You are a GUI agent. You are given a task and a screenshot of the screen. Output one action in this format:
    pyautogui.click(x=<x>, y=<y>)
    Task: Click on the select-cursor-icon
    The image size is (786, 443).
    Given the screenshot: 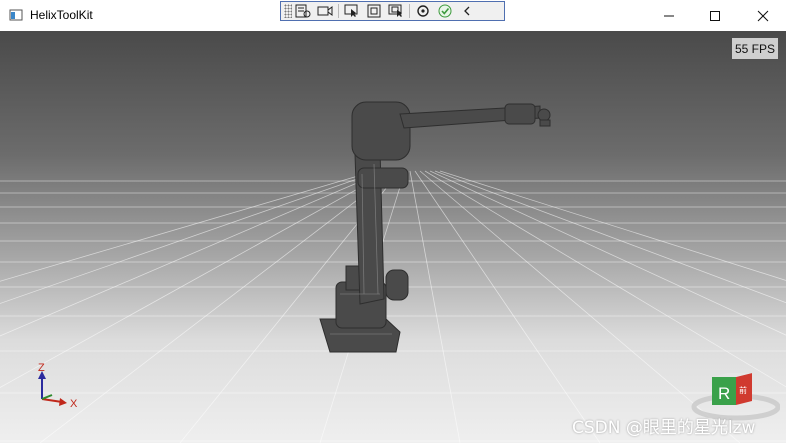 What is the action you would take?
    pyautogui.click(x=351, y=10)
    